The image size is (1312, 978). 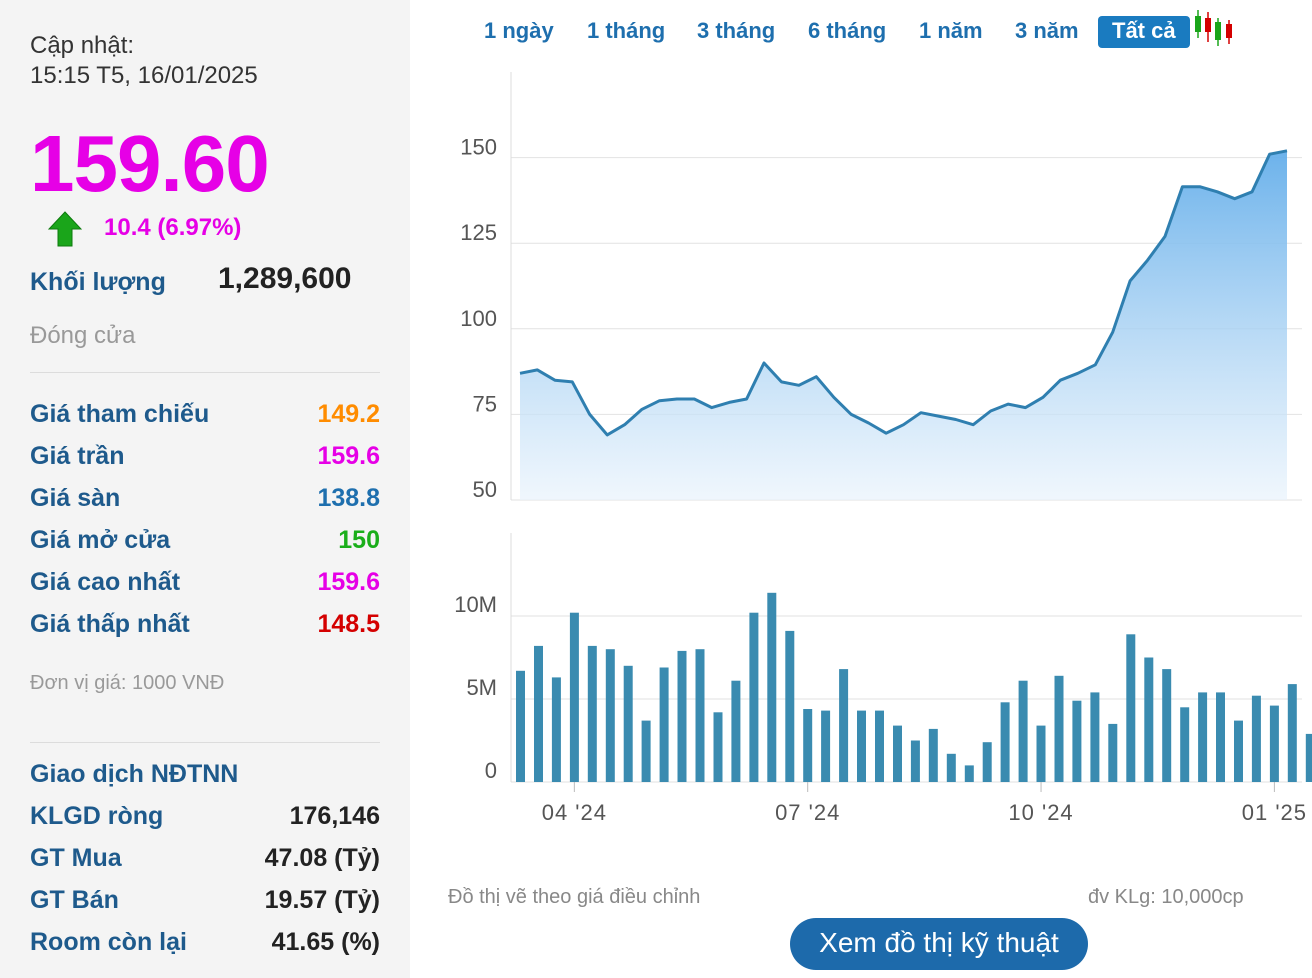 I want to click on volume-bars, so click(x=914, y=687).